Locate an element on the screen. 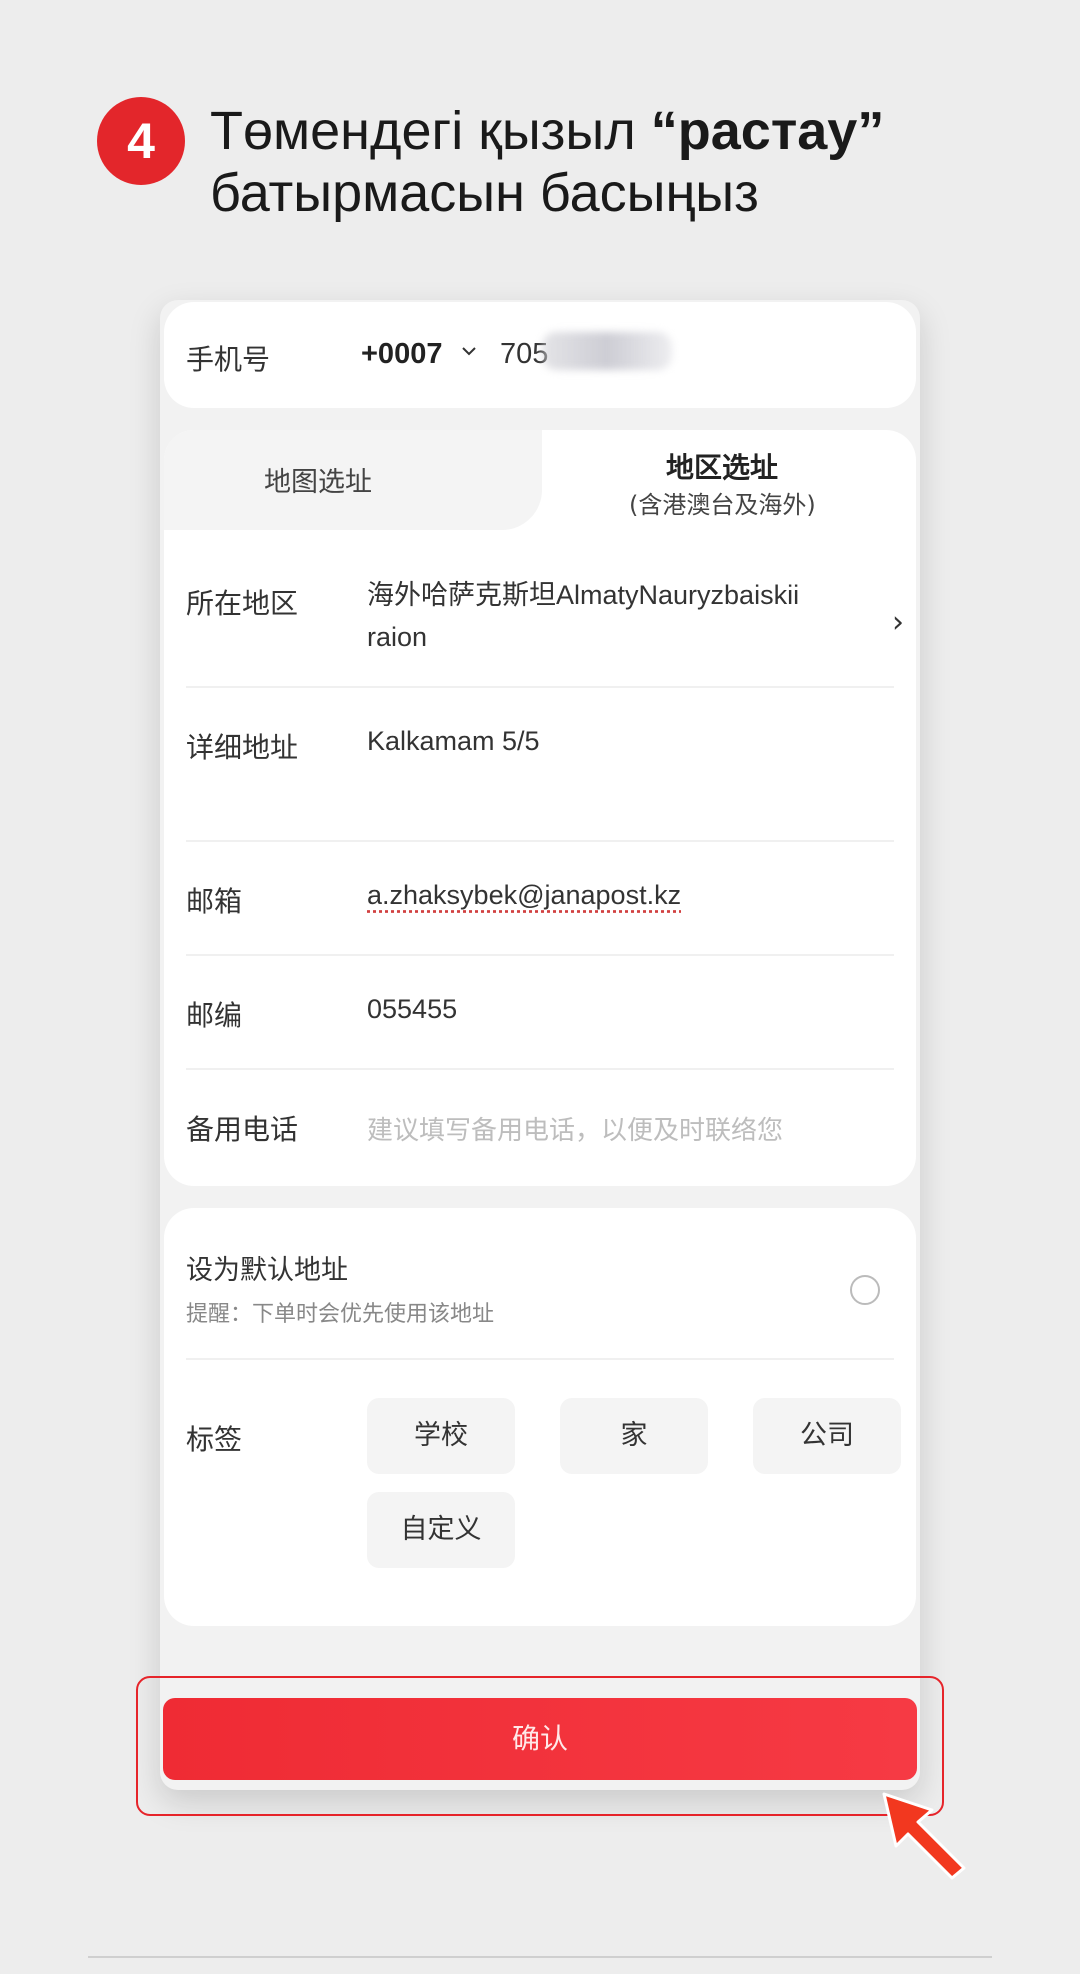  confirm-highlight-frame is located at coordinates (540, 1746).